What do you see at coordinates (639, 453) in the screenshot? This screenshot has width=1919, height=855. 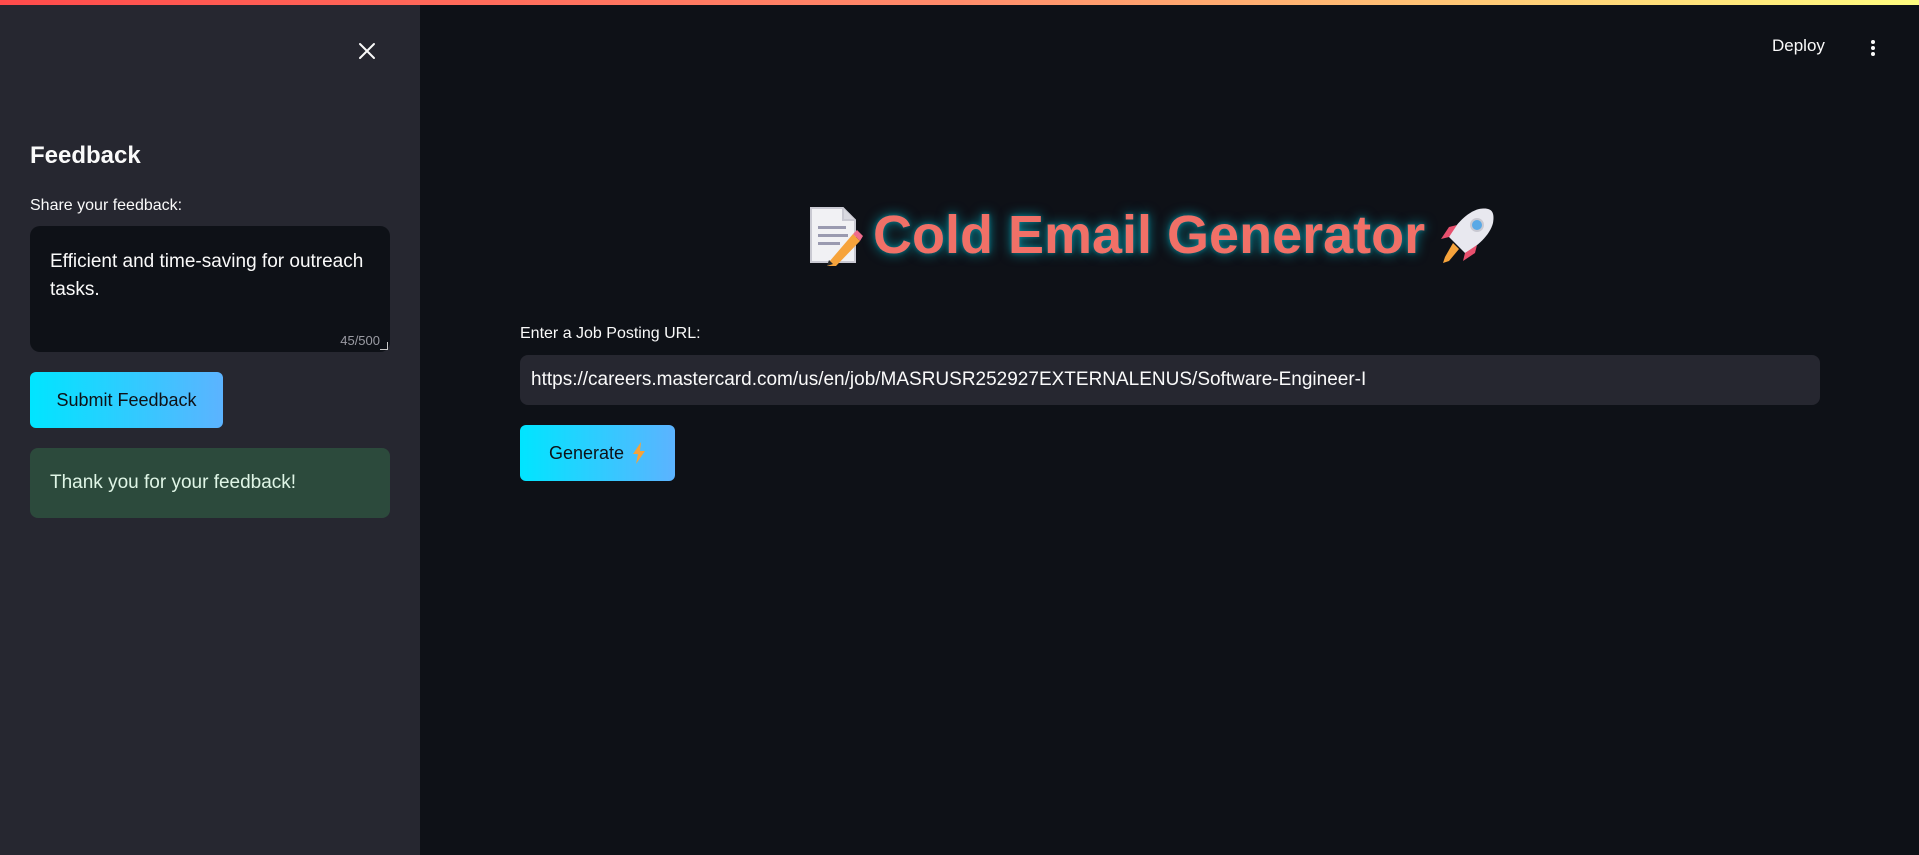 I see `lightning-icon` at bounding box center [639, 453].